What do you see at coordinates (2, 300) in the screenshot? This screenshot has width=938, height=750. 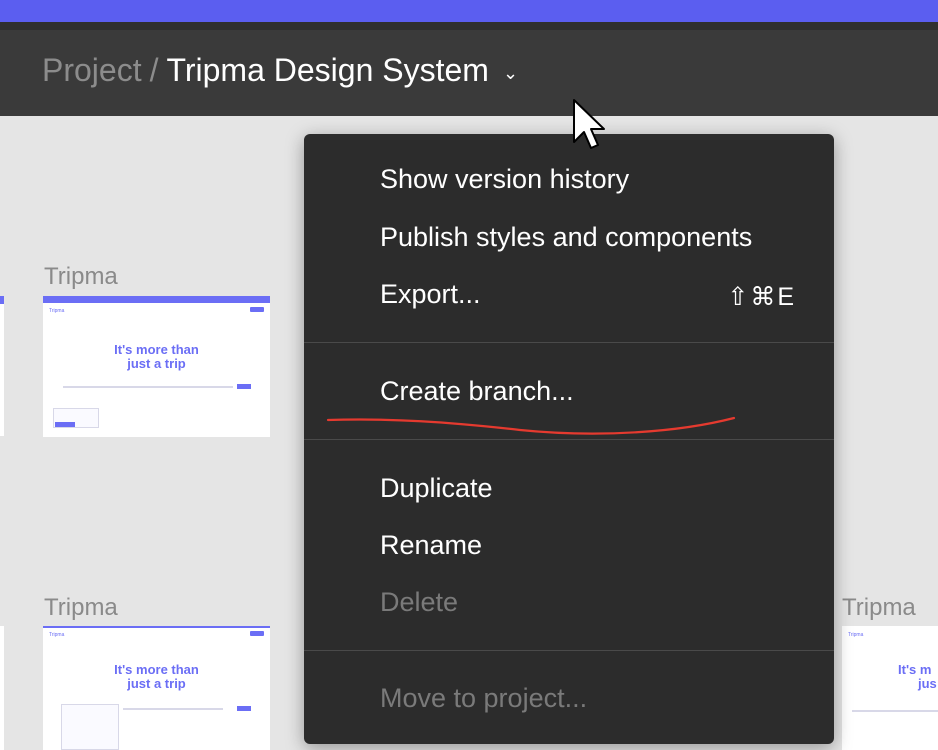 I see `thumbnail-accent` at bounding box center [2, 300].